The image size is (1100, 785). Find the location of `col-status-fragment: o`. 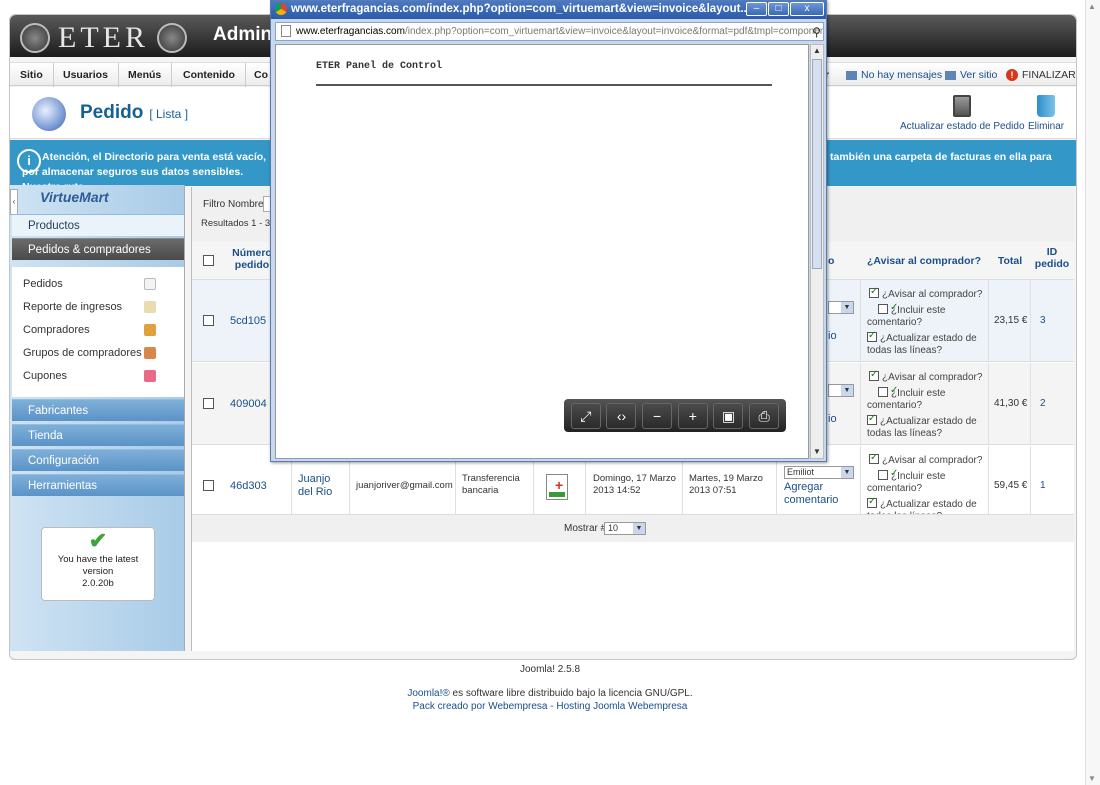

col-status-fragment: o is located at coordinates (831, 261).